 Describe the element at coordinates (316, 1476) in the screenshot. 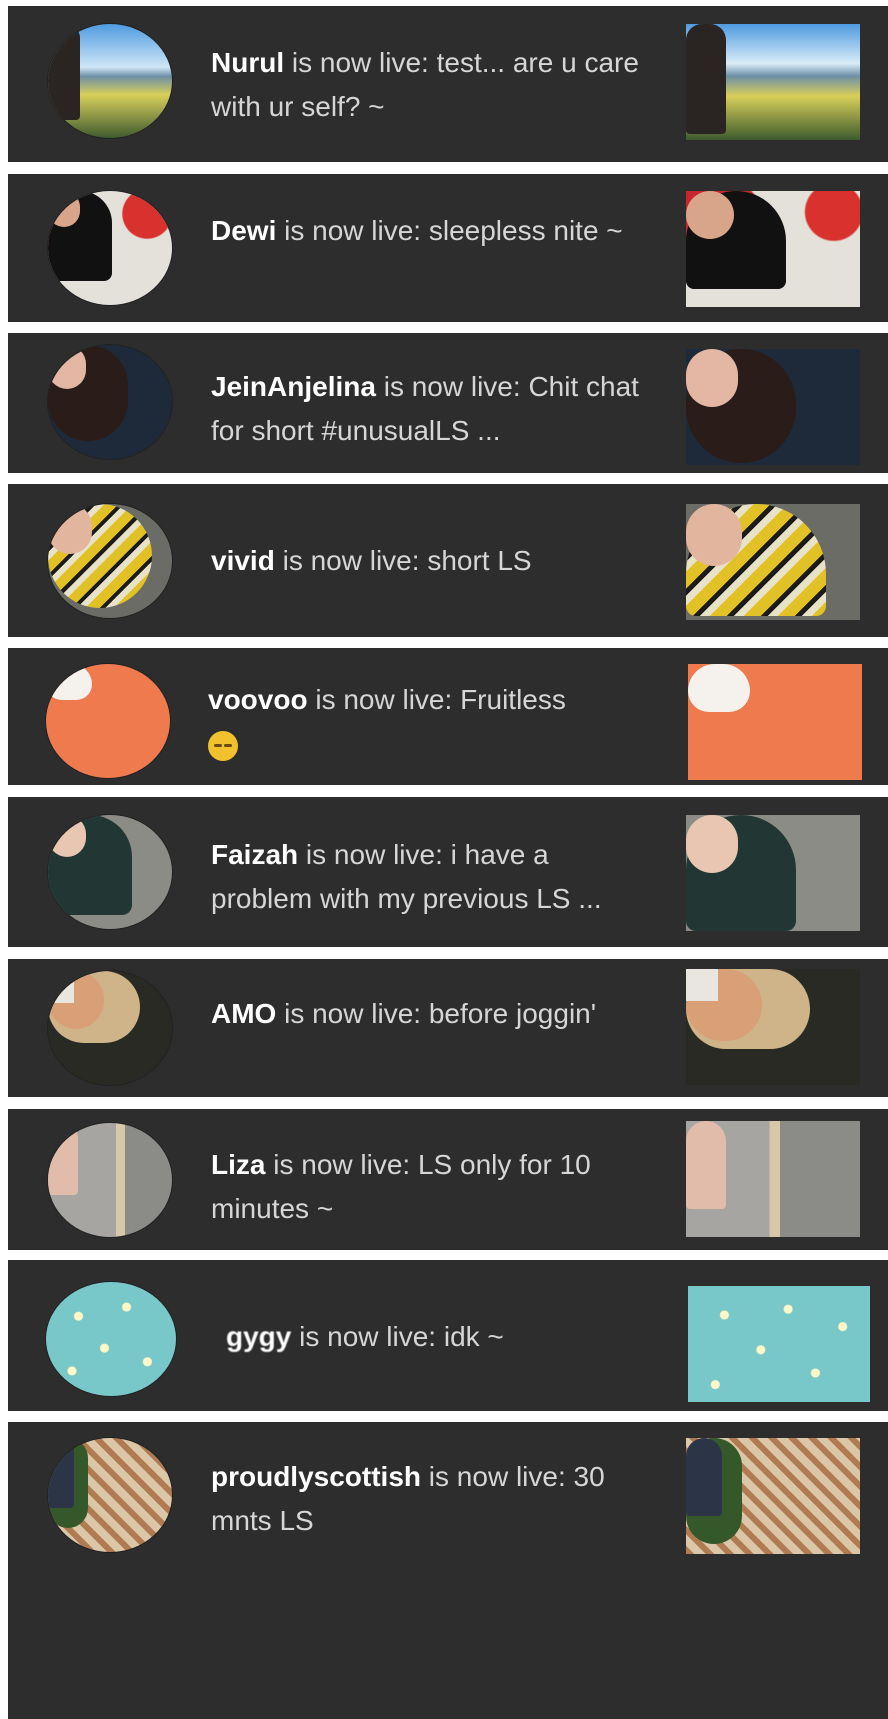

I see `streamer-name: proudlyscottish` at that location.